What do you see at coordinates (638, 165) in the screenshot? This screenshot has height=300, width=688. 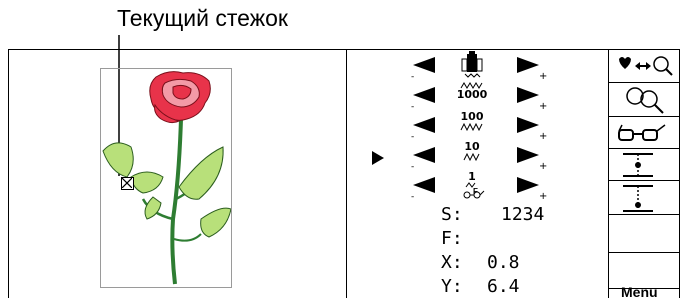 I see `center-move-icon` at bounding box center [638, 165].